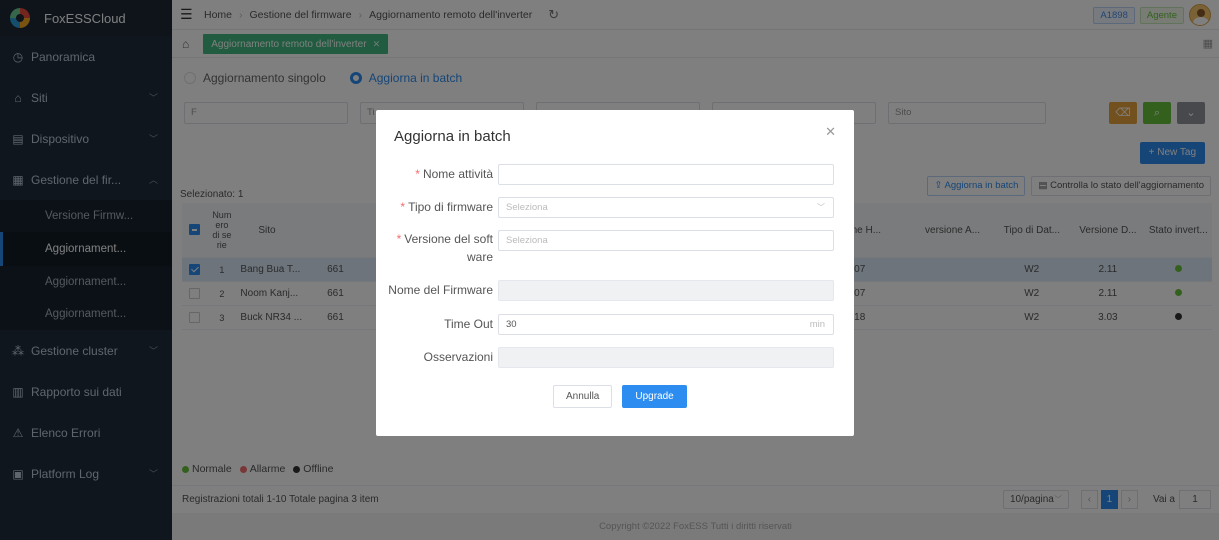 The width and height of the screenshot is (1219, 540). What do you see at coordinates (821, 207) in the screenshot?
I see `chevron-down-icon: ﹀` at bounding box center [821, 207].